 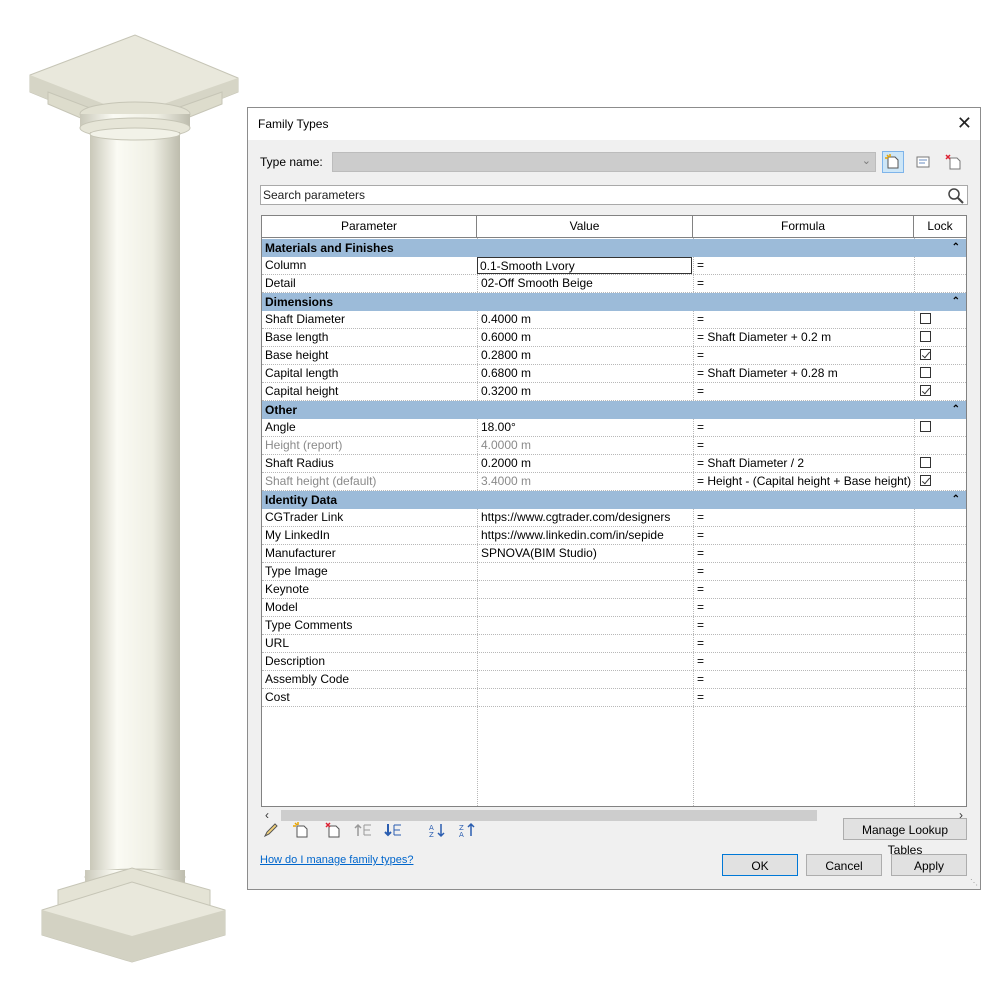 What do you see at coordinates (956, 196) in the screenshot?
I see `magnifier-icon` at bounding box center [956, 196].